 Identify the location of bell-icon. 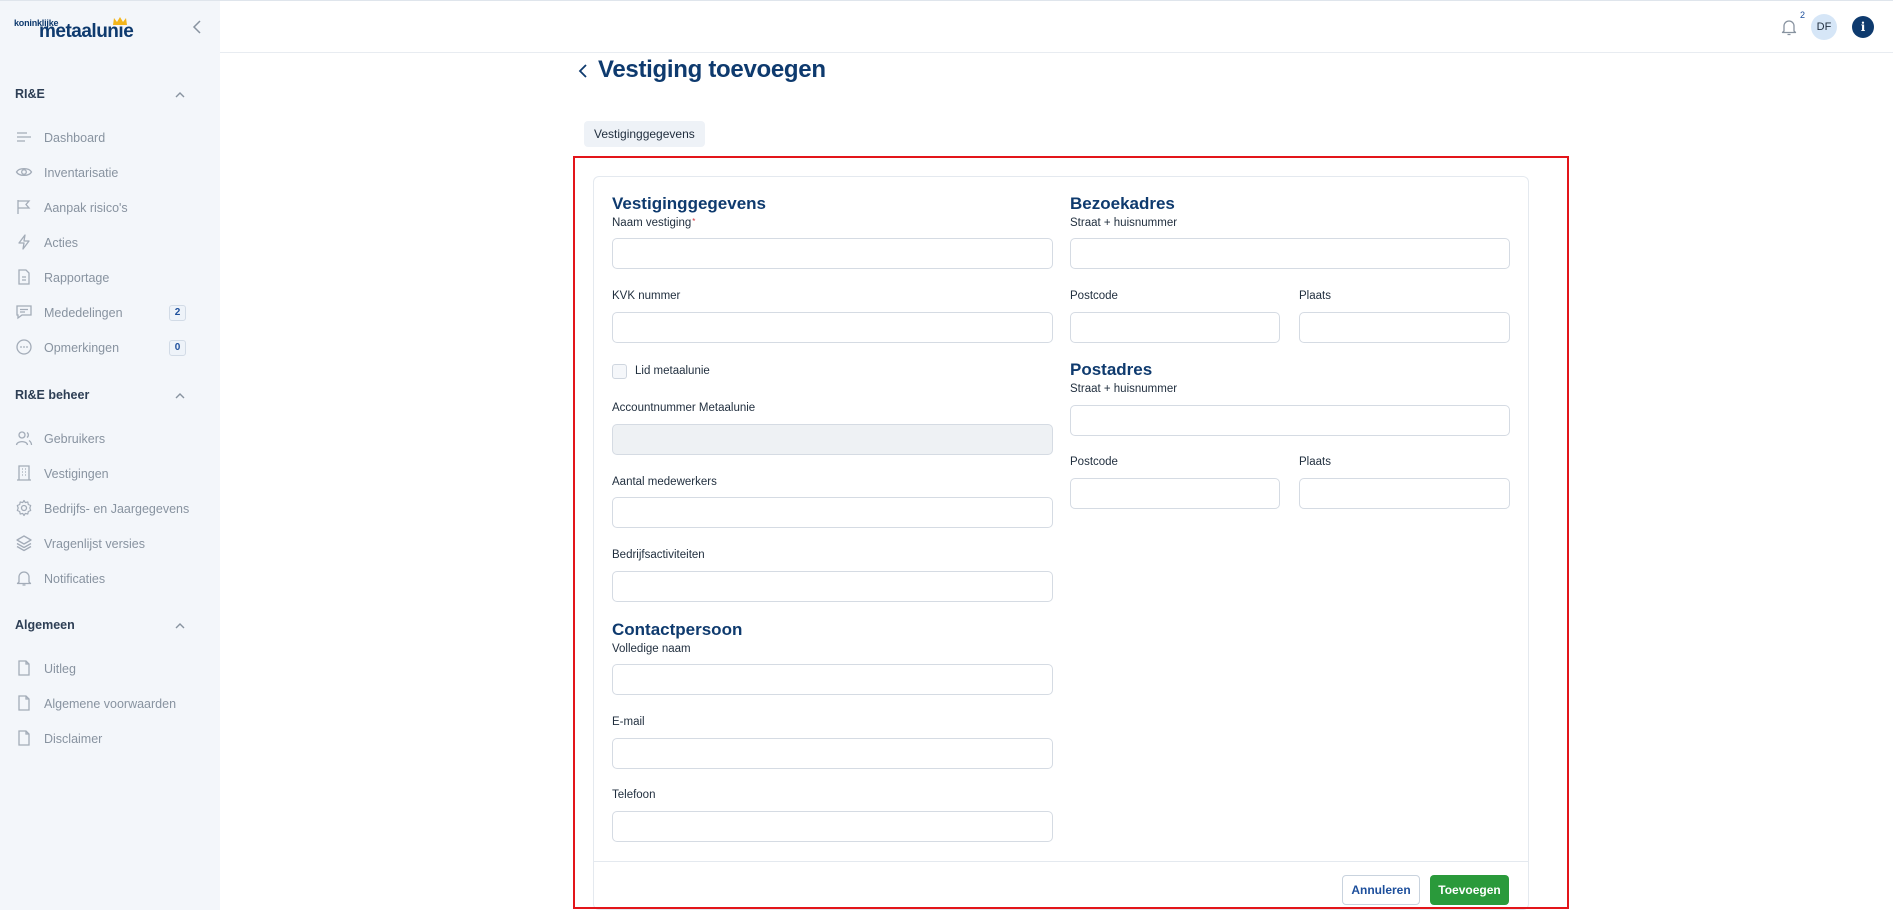
(24, 578).